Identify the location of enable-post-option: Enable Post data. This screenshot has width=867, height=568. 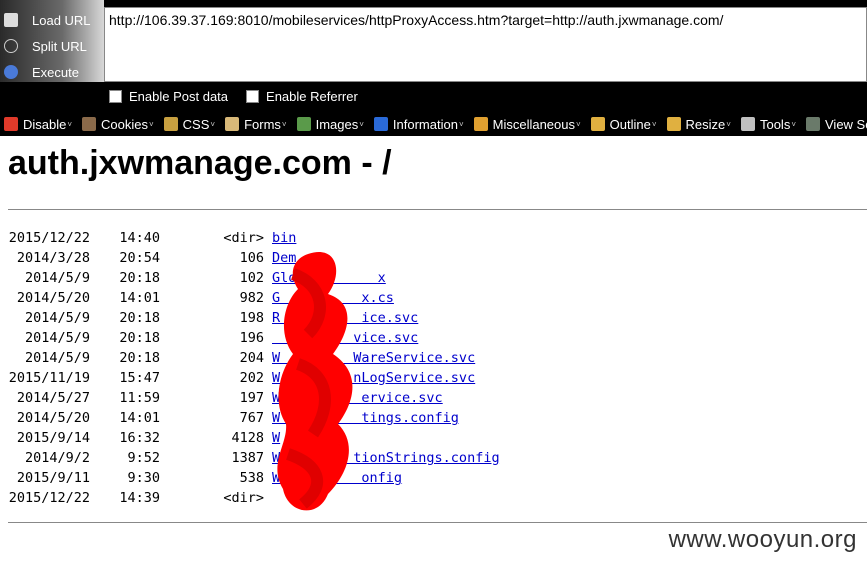
(168, 96).